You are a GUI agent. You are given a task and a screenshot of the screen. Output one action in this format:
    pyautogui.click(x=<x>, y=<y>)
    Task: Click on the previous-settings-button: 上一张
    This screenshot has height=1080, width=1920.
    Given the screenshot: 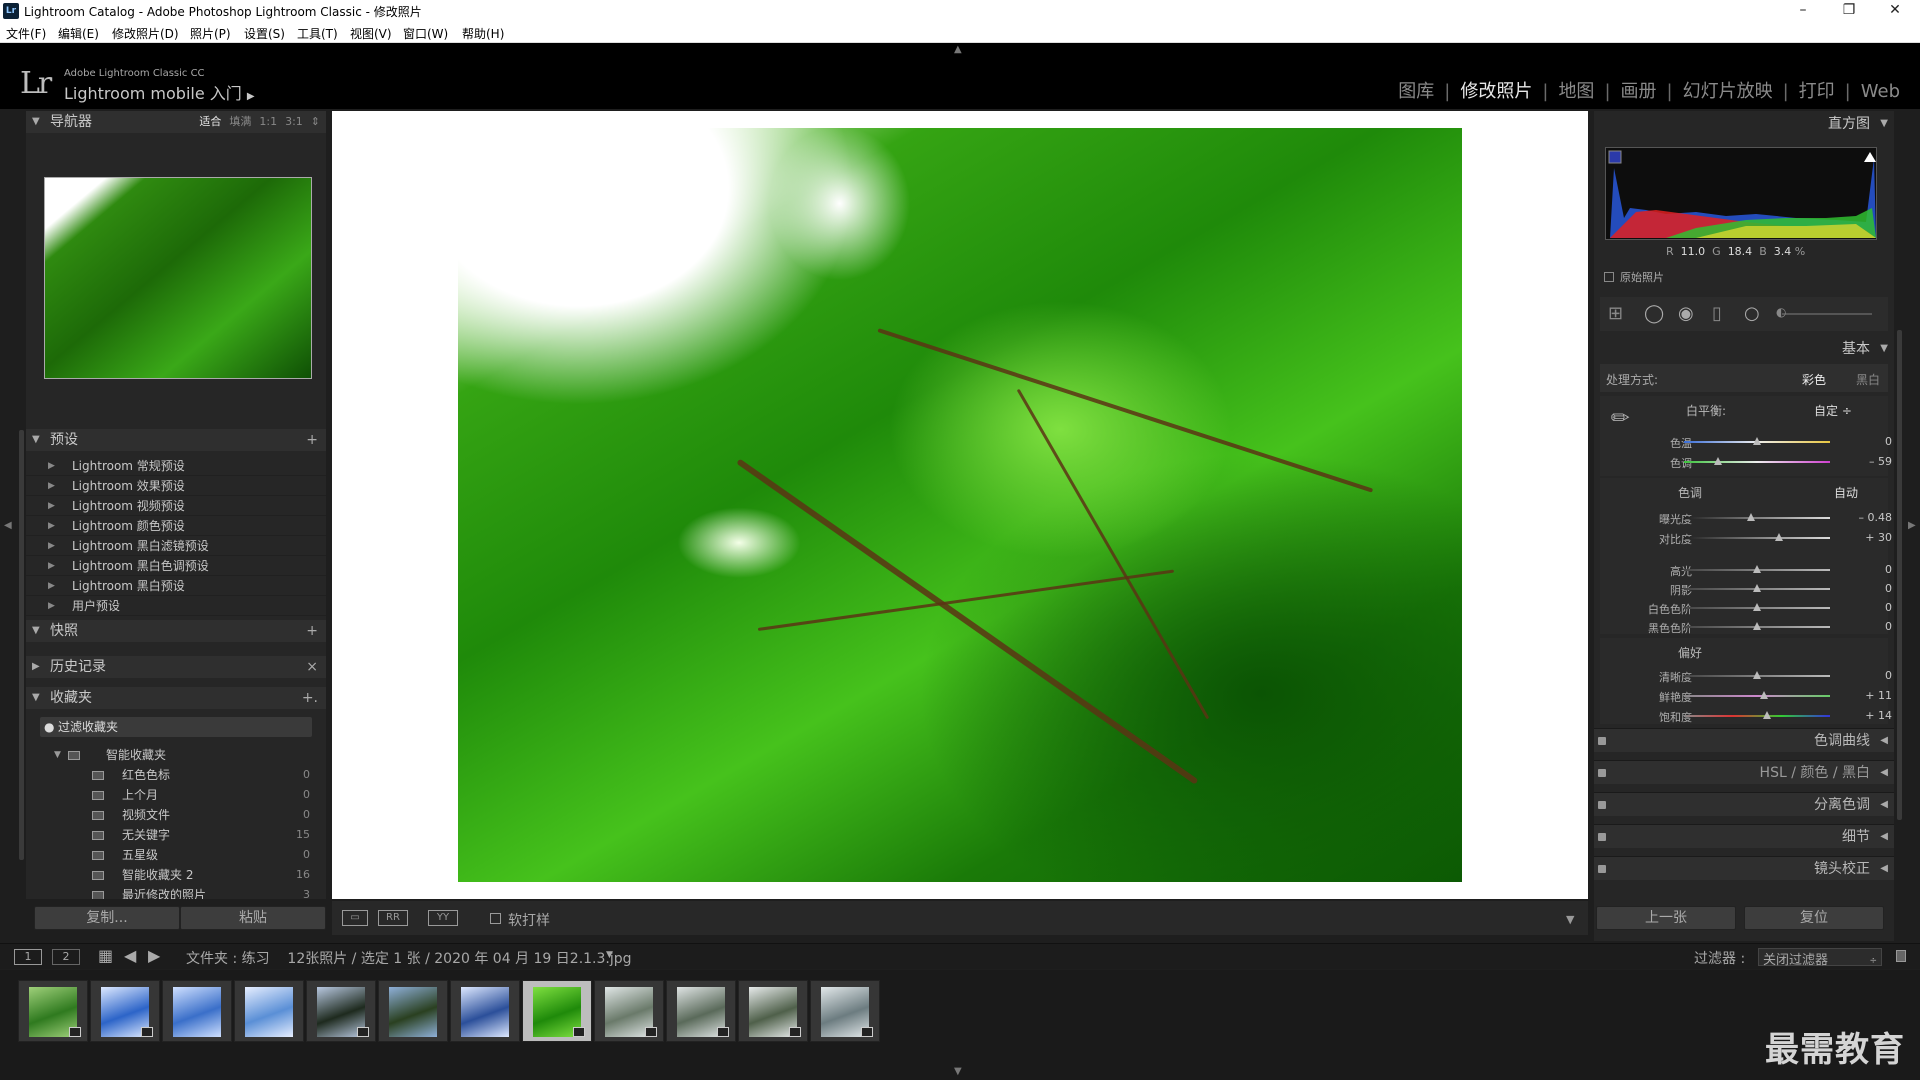 What is the action you would take?
    pyautogui.click(x=1666, y=918)
    